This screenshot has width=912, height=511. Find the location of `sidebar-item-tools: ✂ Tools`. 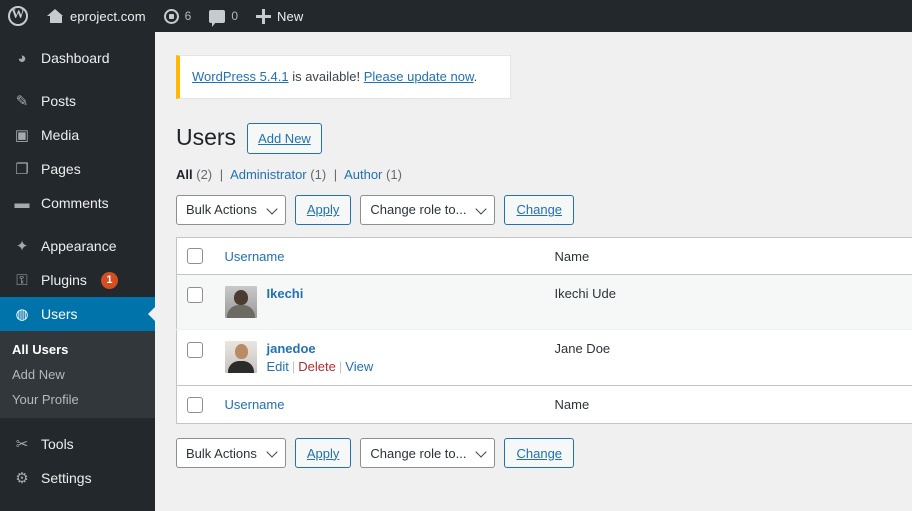

sidebar-item-tools: ✂ Tools is located at coordinates (77, 444).